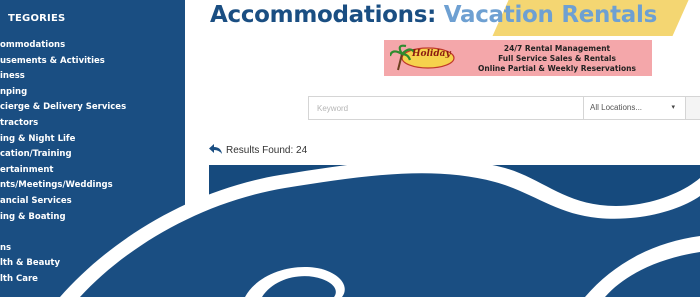  I want to click on results-found: Results Found: 24, so click(258, 150).